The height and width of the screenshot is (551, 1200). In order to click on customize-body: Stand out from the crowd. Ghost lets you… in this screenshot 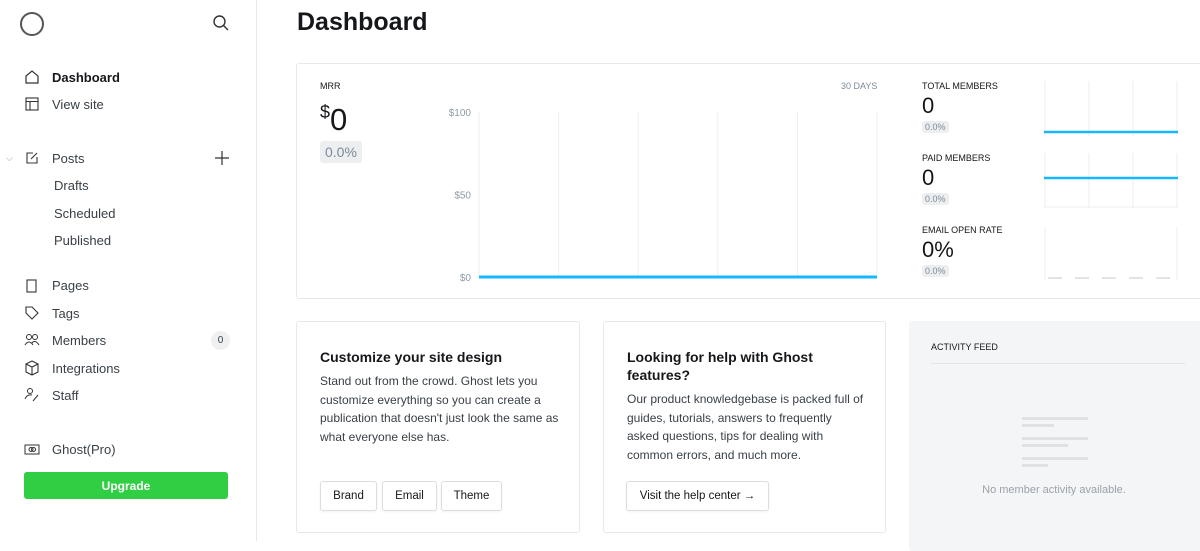, I will do `click(439, 409)`.